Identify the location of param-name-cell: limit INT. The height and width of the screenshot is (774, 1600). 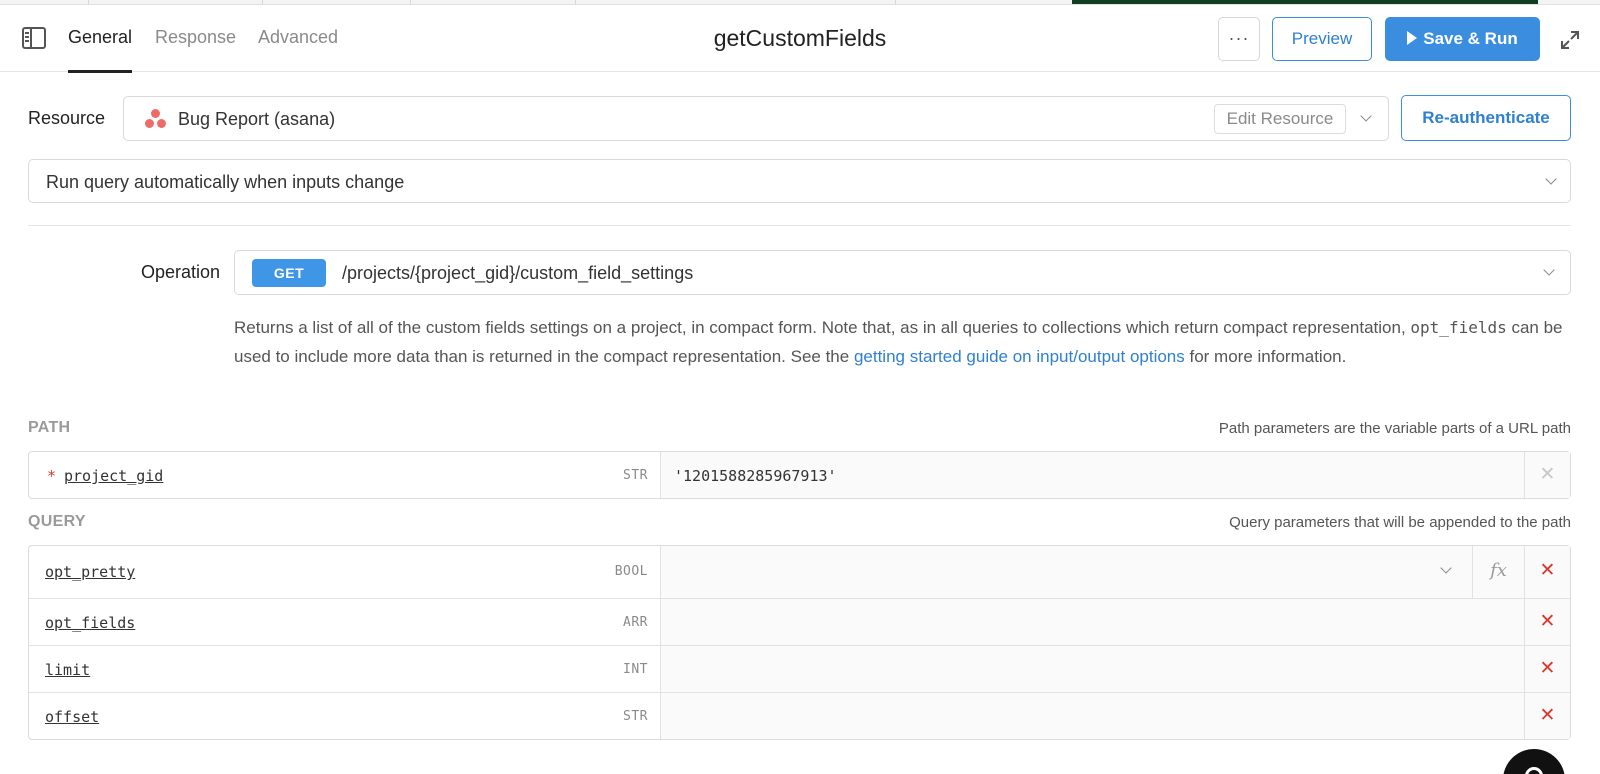
(345, 669).